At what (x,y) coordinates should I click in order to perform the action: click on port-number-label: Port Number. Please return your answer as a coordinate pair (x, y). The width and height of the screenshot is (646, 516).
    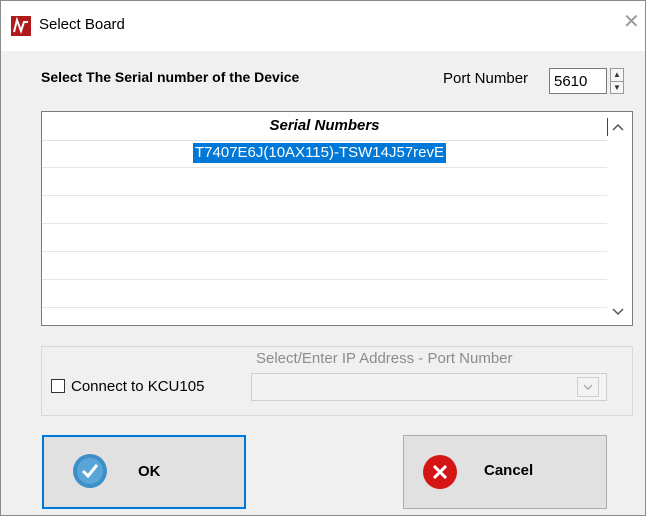
    Looking at the image, I should click on (486, 78).